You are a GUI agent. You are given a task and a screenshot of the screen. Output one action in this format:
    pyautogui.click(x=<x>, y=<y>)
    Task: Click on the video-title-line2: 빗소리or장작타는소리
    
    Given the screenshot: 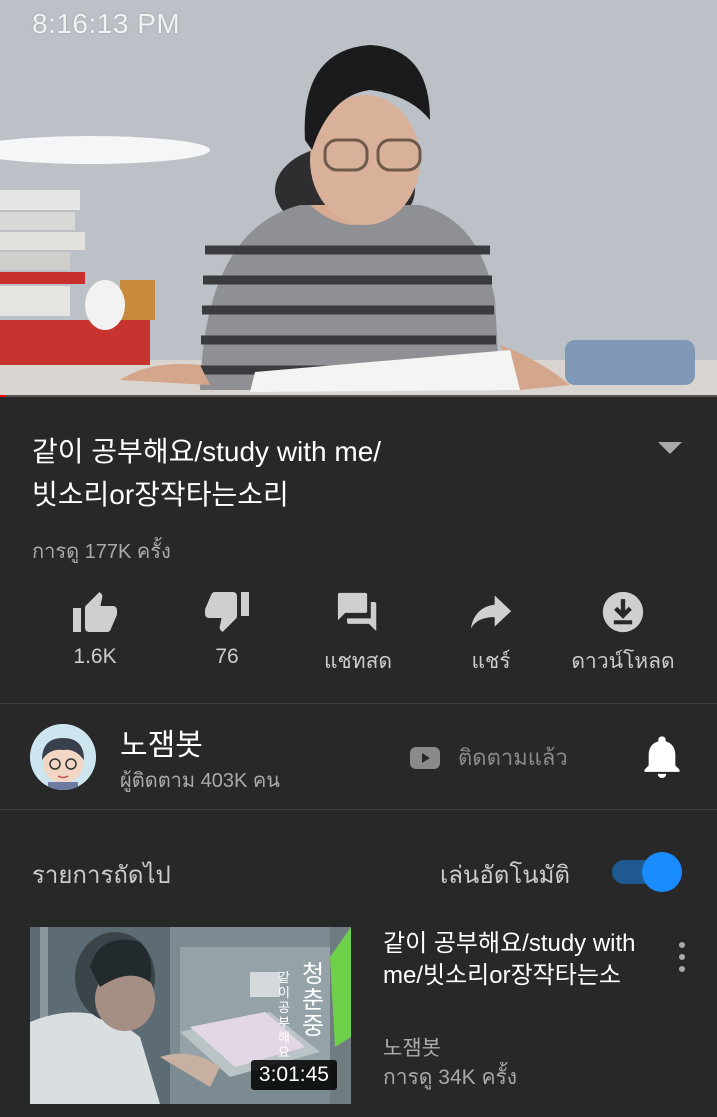 What is the action you would take?
    pyautogui.click(x=160, y=494)
    